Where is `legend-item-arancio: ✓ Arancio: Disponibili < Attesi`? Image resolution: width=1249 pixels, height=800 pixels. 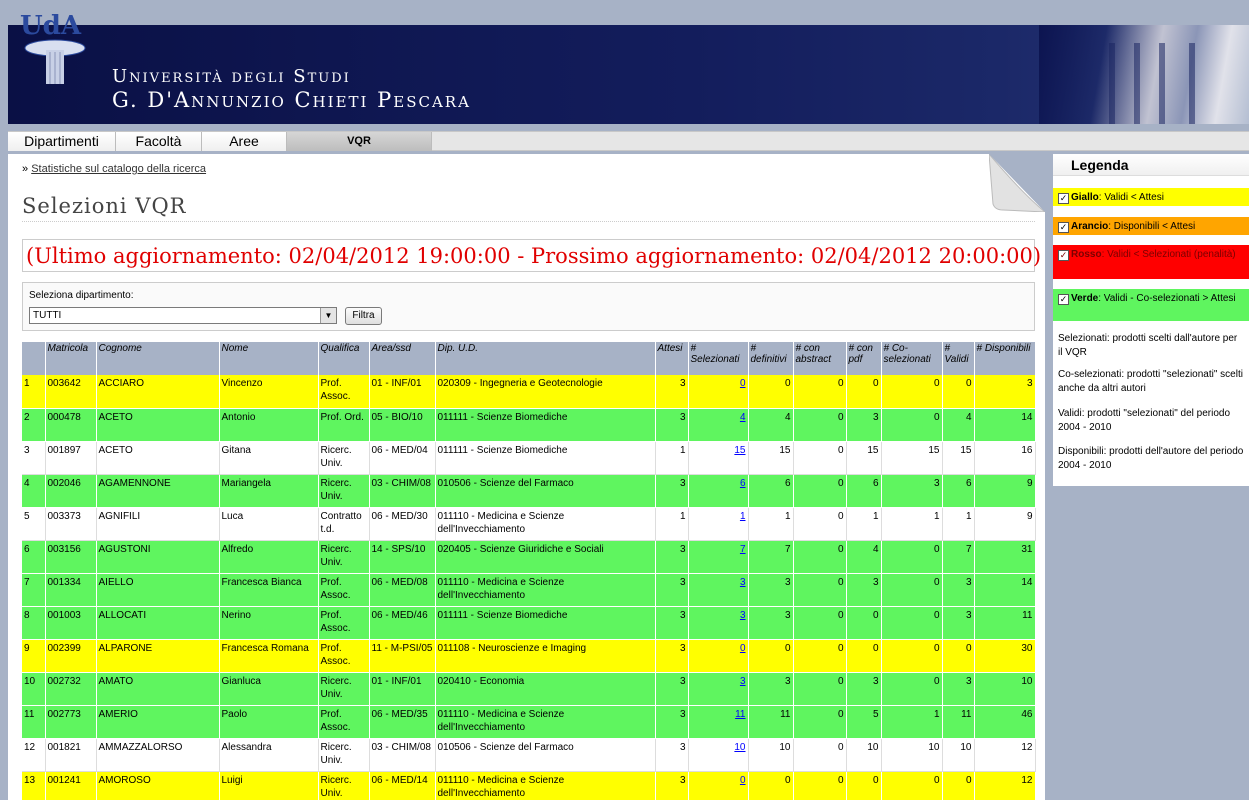
legend-item-arancio: ✓ Arancio: Disponibili < Attesi is located at coordinates (1151, 226).